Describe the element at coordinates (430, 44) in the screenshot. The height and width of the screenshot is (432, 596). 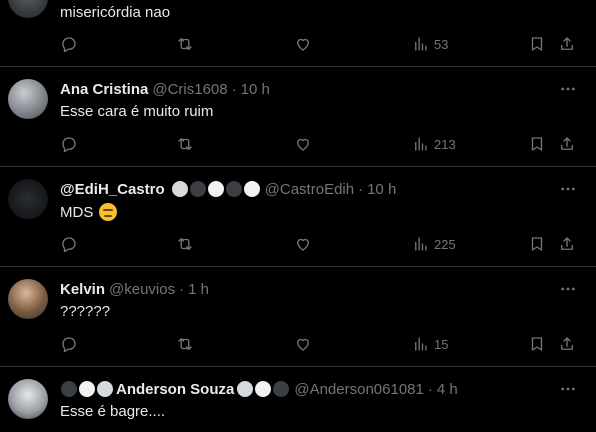
I see `views-button: 53` at that location.